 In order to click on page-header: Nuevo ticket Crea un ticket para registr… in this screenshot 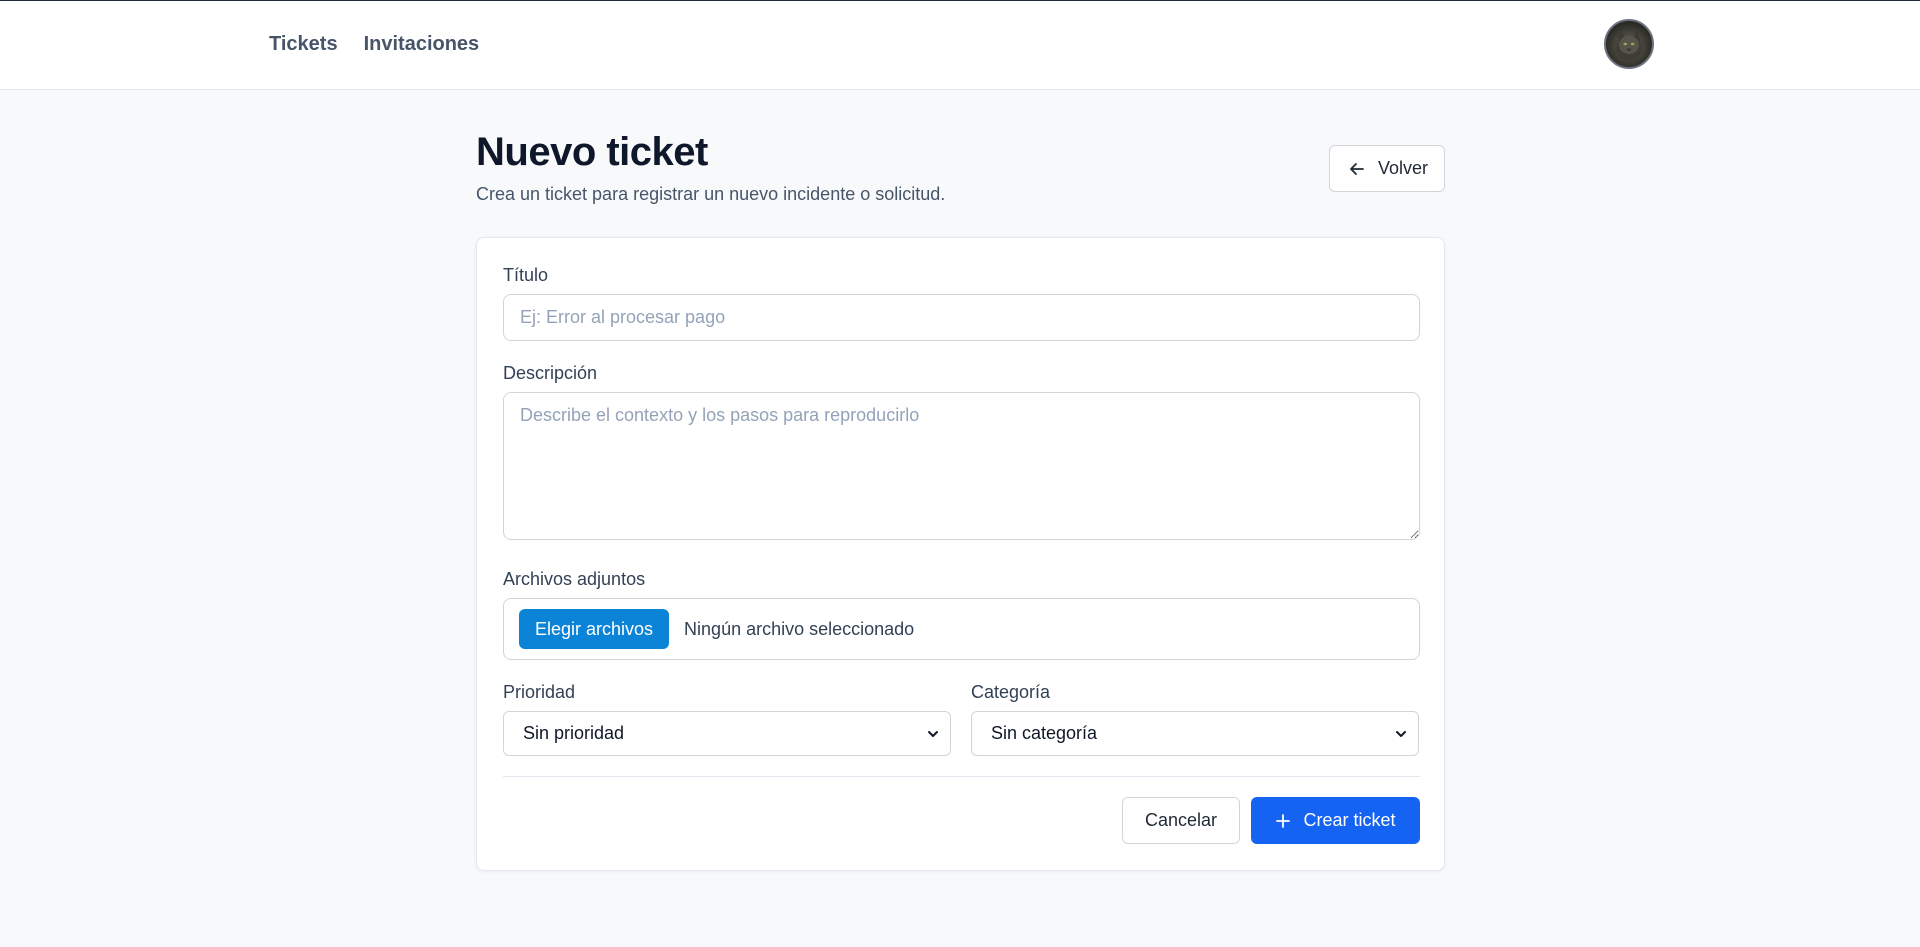, I will do `click(960, 163)`.